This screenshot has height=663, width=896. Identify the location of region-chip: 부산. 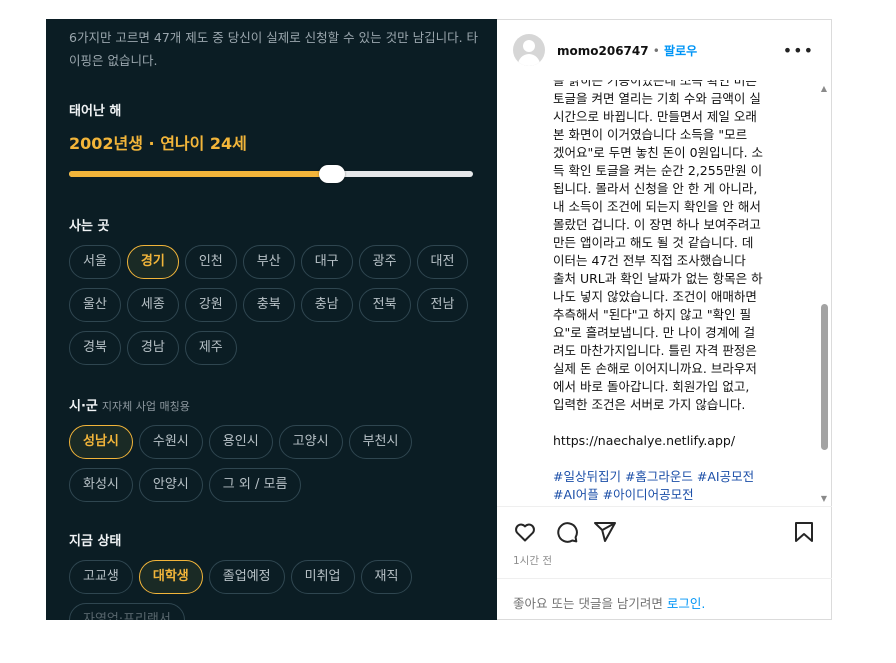
(268, 262).